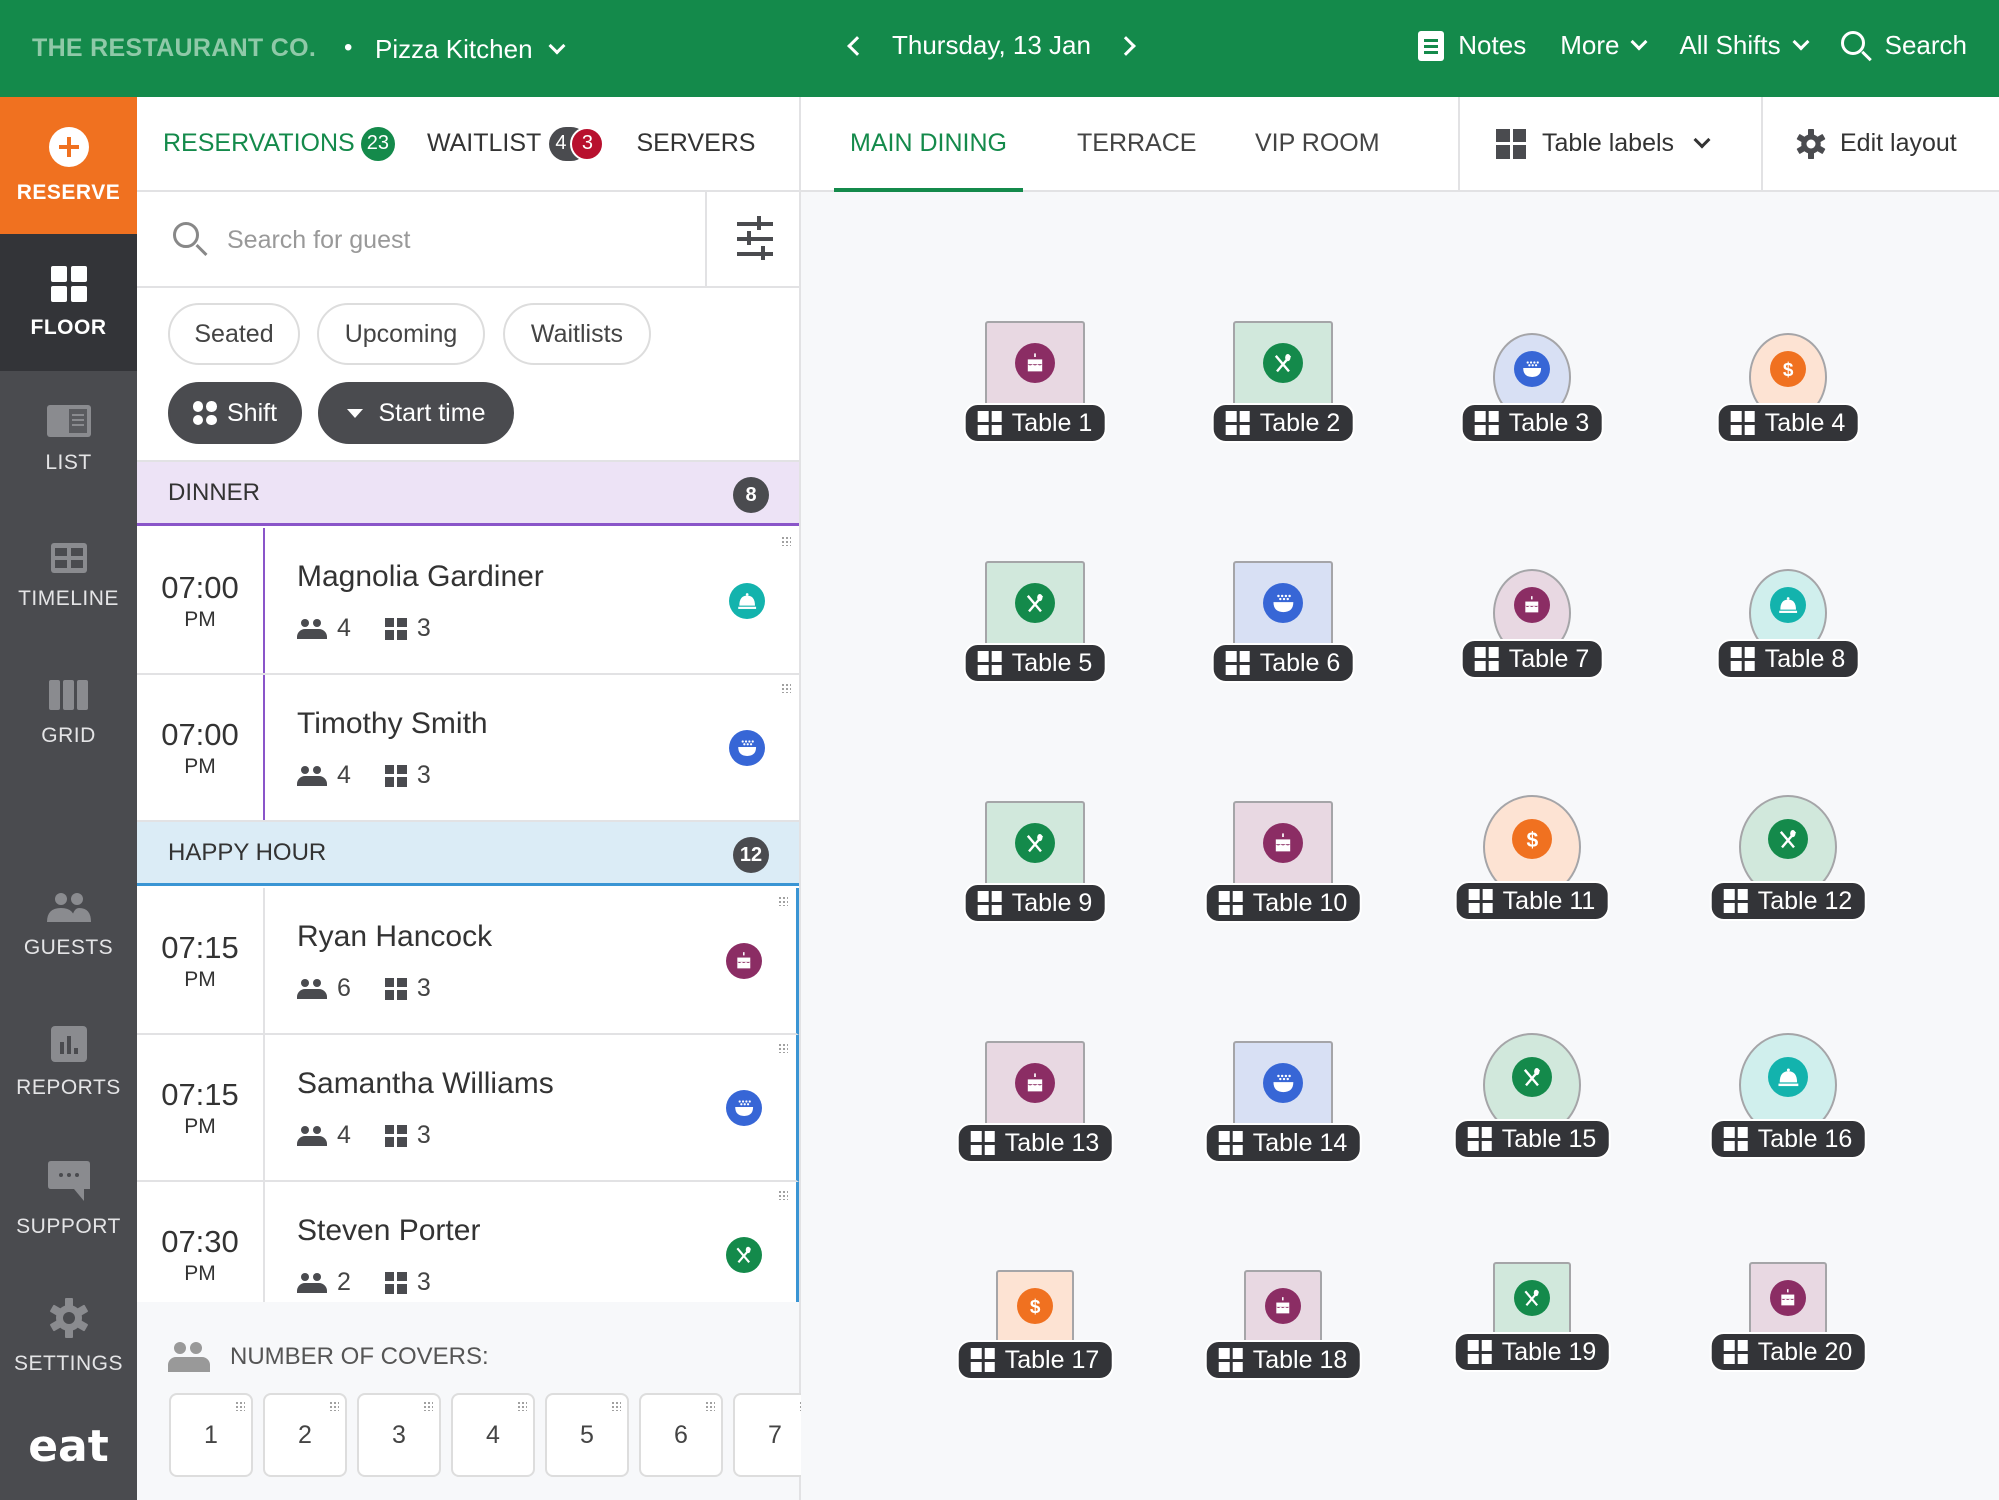 The height and width of the screenshot is (1500, 1999). I want to click on sidebar-item-settings: SETTINGS, so click(68, 1336).